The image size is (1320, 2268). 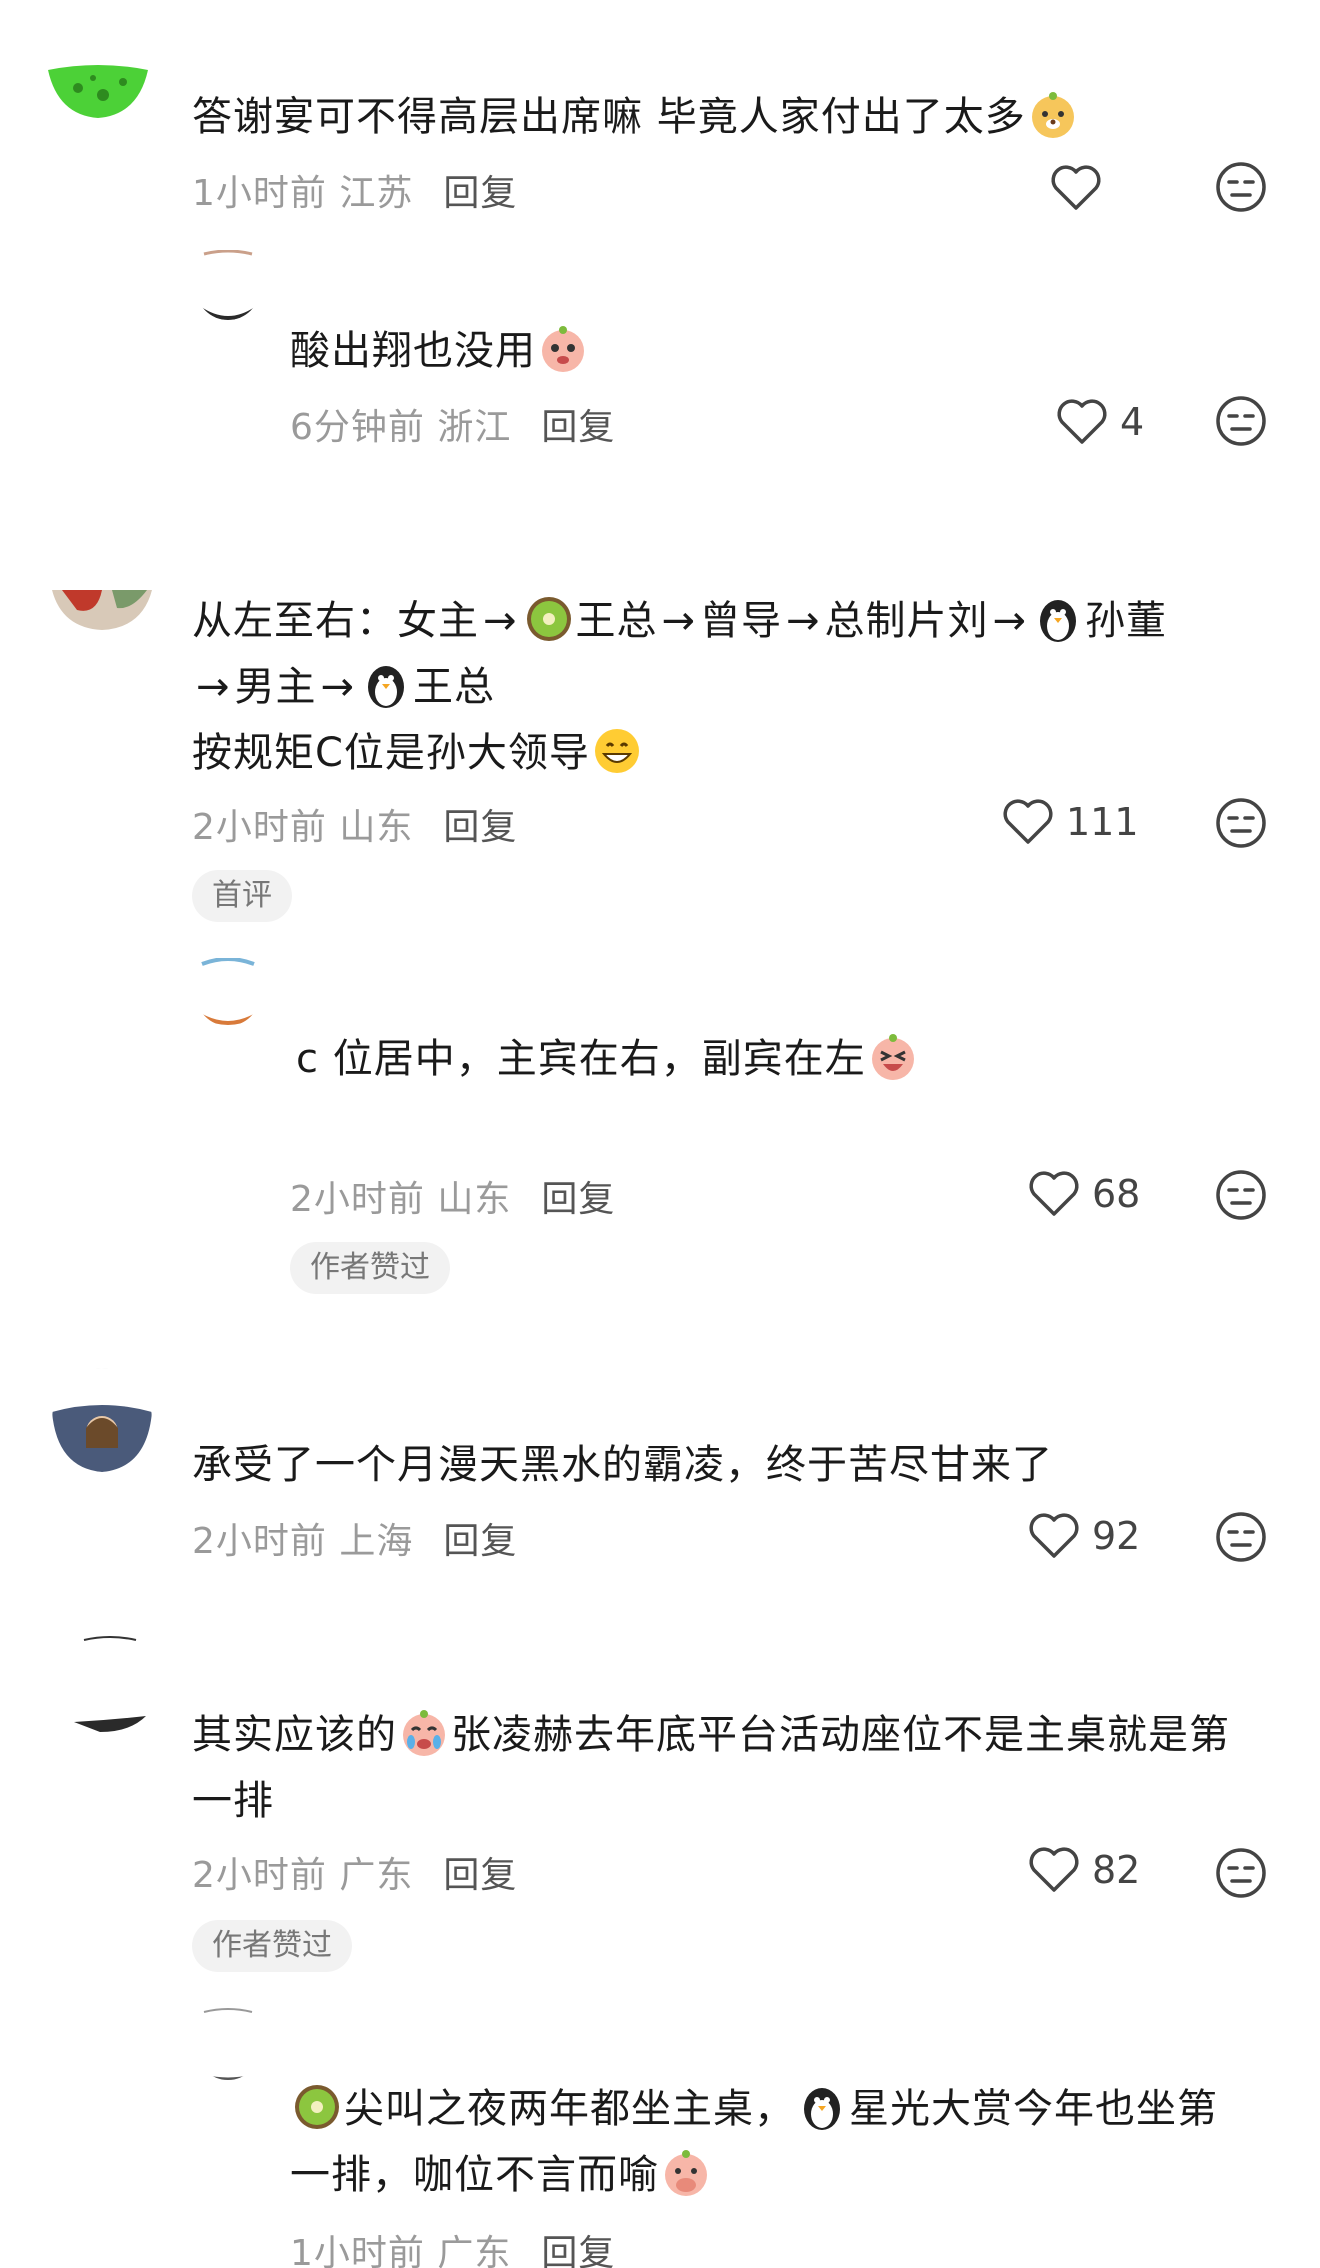 What do you see at coordinates (636, 117) in the screenshot?
I see `comment-text: 答谢宴可不得高层出席嘛 毕竟人家付出了太多` at bounding box center [636, 117].